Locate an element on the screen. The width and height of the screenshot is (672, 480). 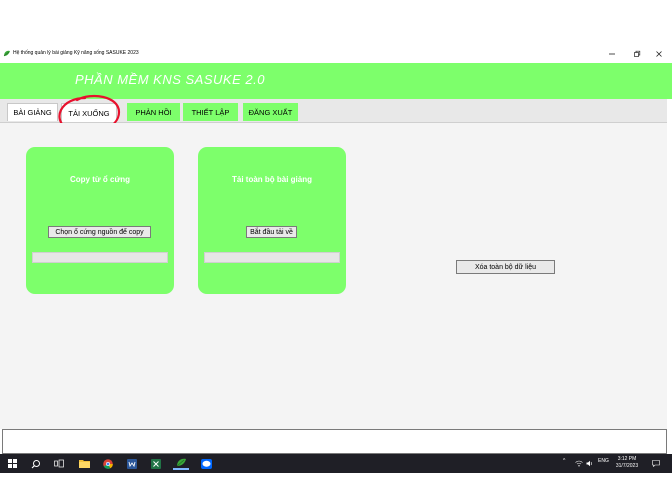
copy-from-drive-card: Copy từ ổ cứng Chọn ổ cứng nguồn để copy is located at coordinates (100, 220).